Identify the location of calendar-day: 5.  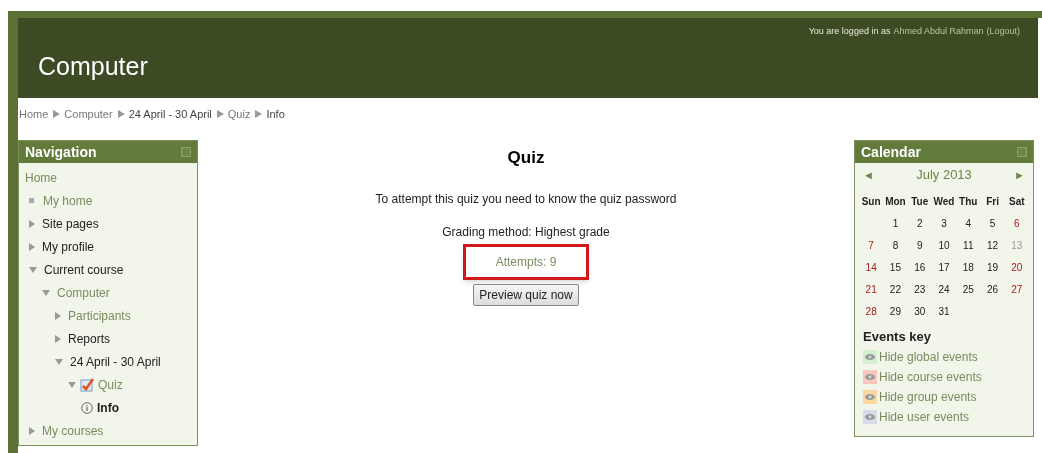
(992, 224).